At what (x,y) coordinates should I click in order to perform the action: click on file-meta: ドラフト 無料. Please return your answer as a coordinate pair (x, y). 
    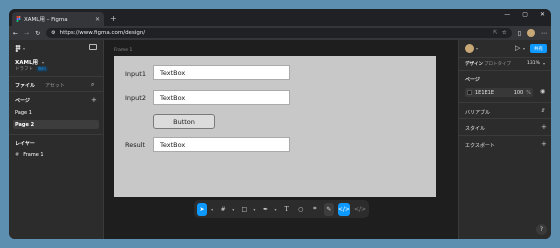
    Looking at the image, I should click on (31, 69).